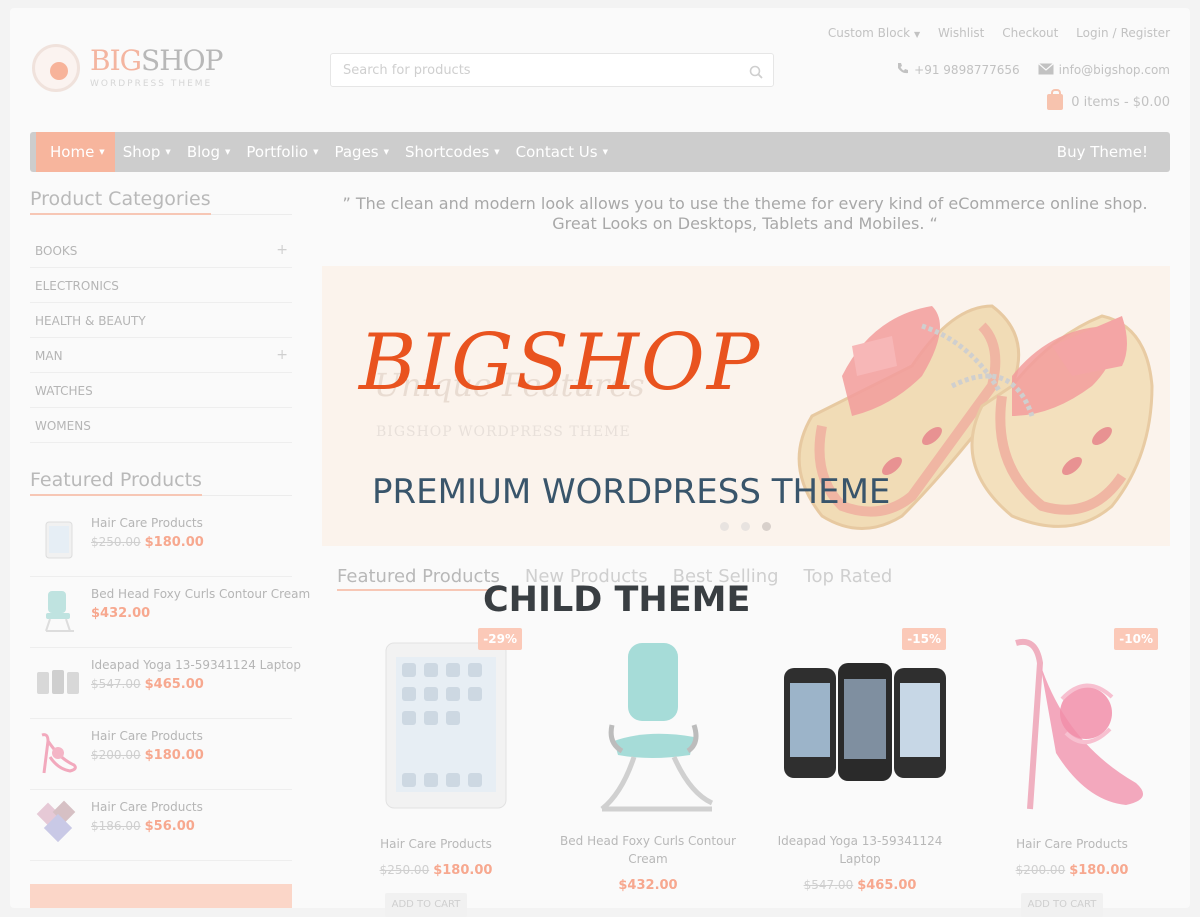 The width and height of the screenshot is (1200, 917). What do you see at coordinates (967, 70) in the screenshot?
I see `phone-number: +91 9898777656` at bounding box center [967, 70].